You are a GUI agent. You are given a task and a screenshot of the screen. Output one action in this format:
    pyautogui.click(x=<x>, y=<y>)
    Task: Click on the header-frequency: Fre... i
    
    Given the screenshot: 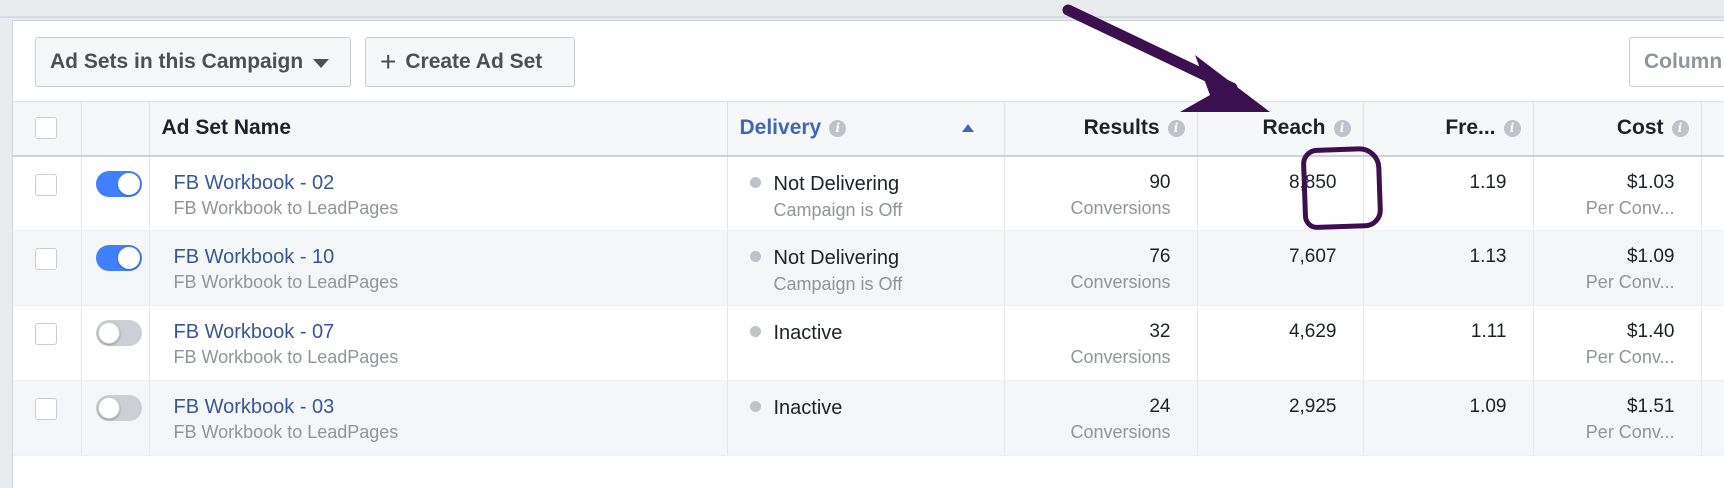 What is the action you would take?
    pyautogui.click(x=1448, y=129)
    